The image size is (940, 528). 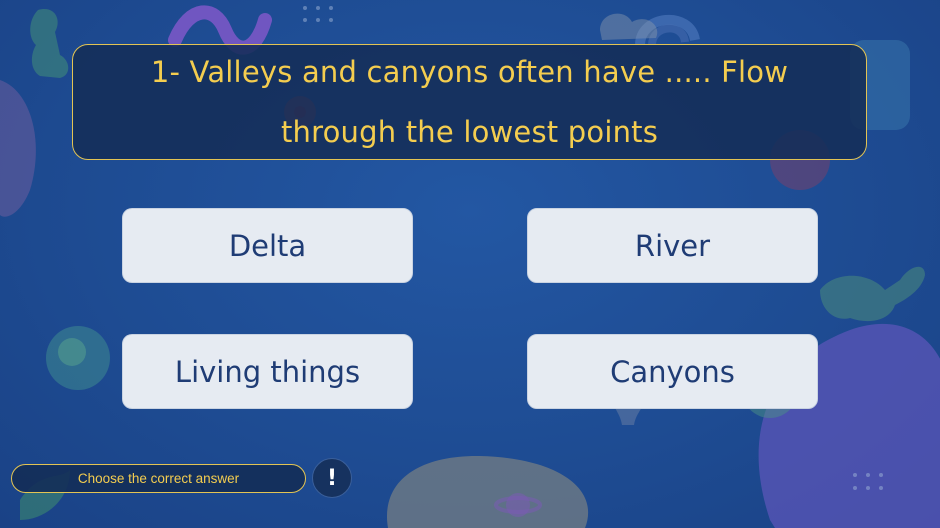 What do you see at coordinates (267, 245) in the screenshot?
I see `answer-button-delta: Delta` at bounding box center [267, 245].